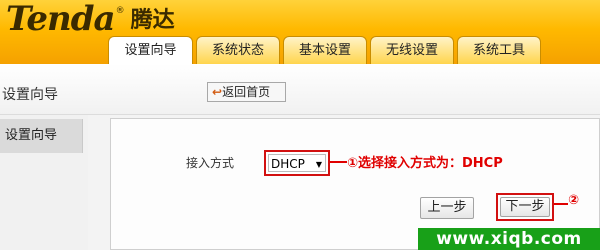 The height and width of the screenshot is (250, 600). I want to click on access-method-label: 接入方式, so click(210, 163).